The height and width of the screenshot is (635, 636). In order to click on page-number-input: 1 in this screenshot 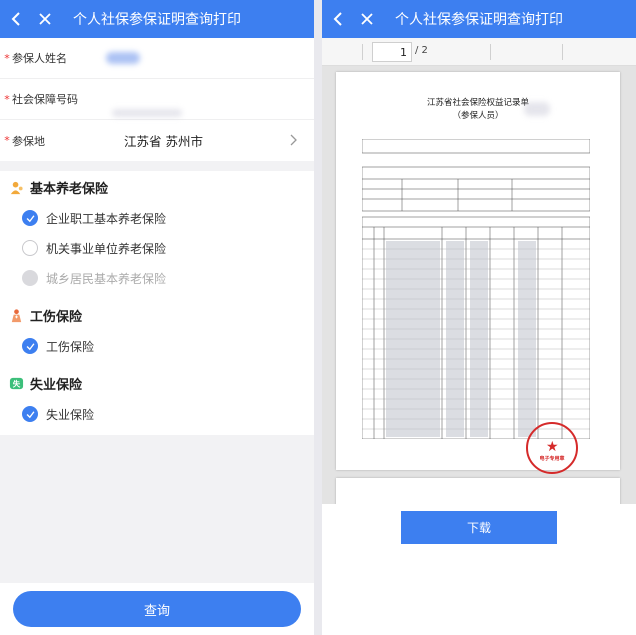, I will do `click(392, 52)`.